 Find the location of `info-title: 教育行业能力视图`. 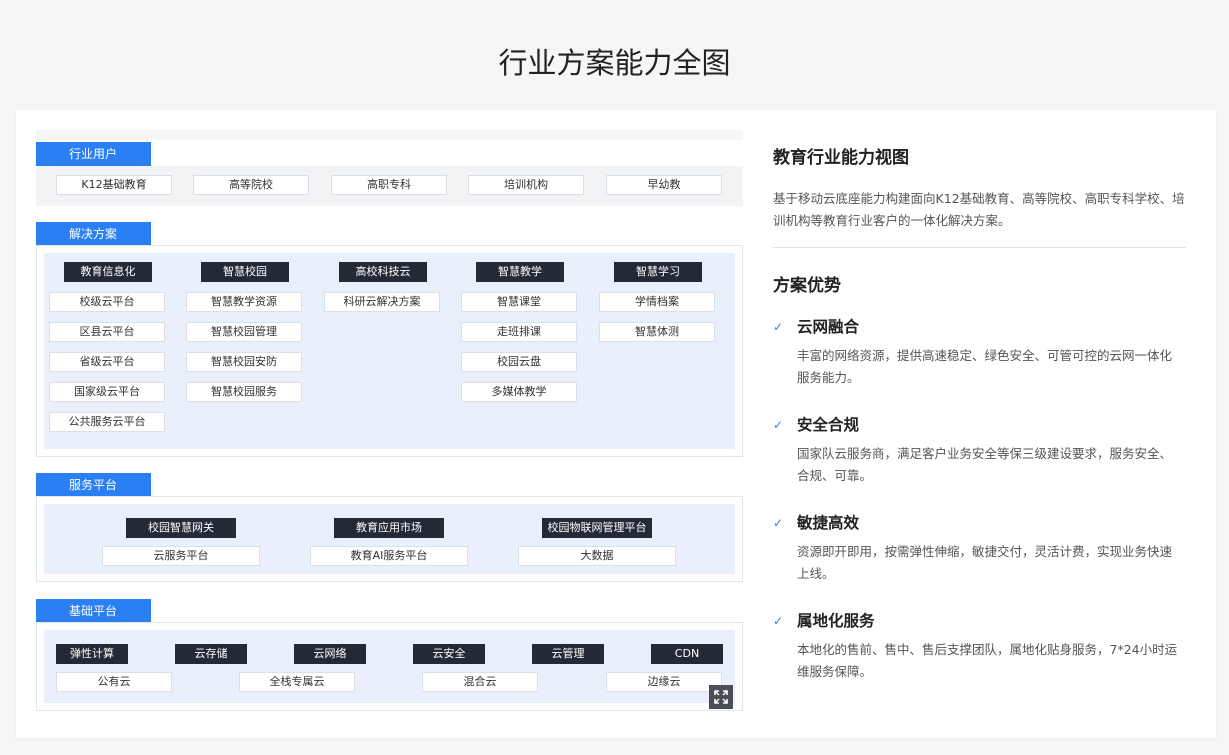

info-title: 教育行业能力视图 is located at coordinates (841, 158).